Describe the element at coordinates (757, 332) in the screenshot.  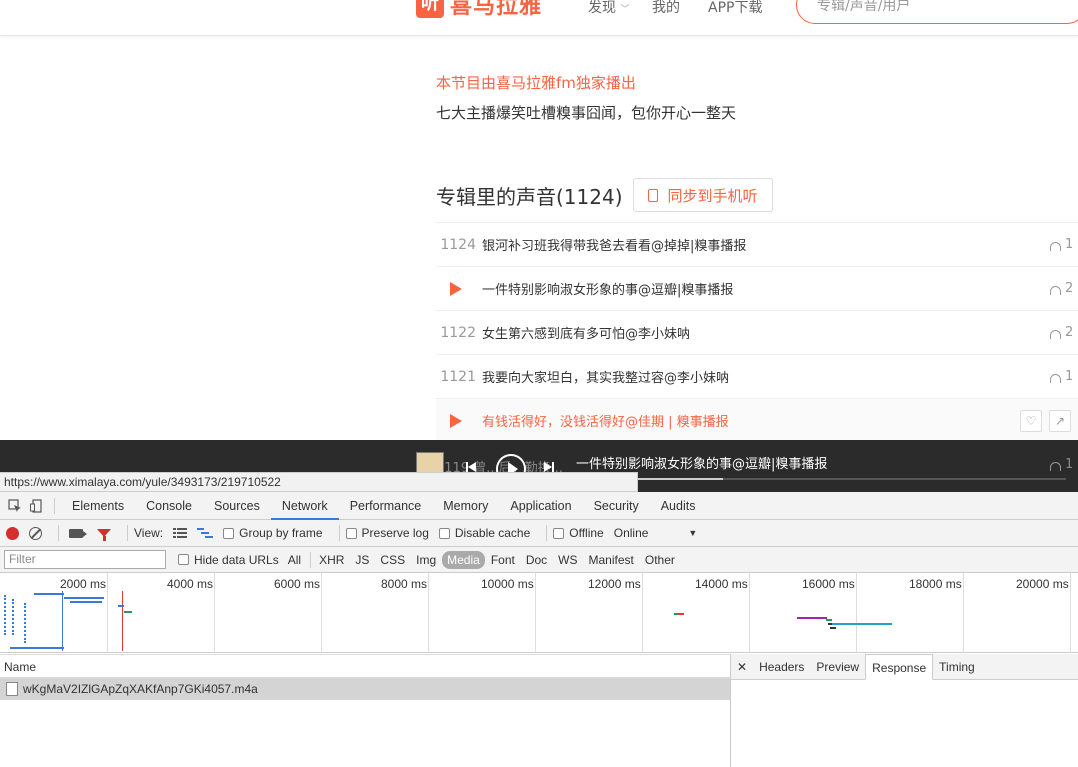
I see `track-row: 1122 女生第六感到底有多可怕@李小妹呐 2` at that location.